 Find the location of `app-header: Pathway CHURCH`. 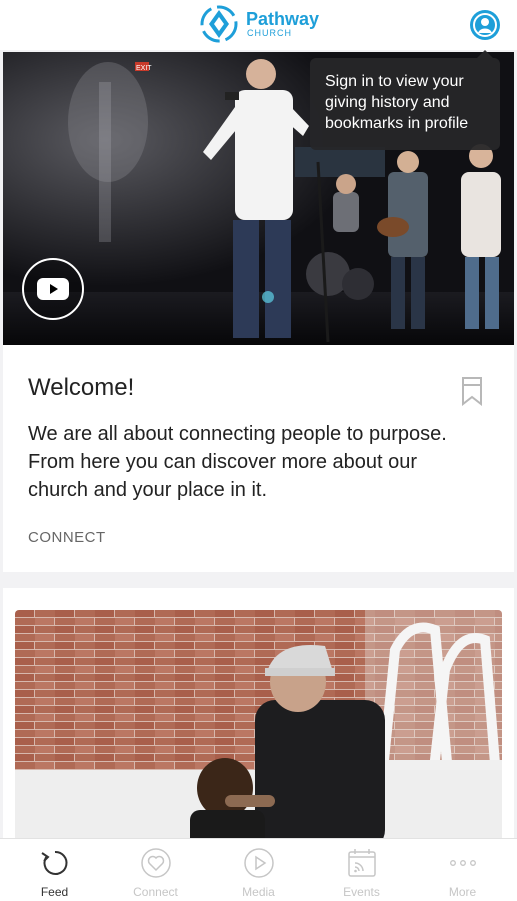

app-header: Pathway CHURCH is located at coordinates (258, 25).